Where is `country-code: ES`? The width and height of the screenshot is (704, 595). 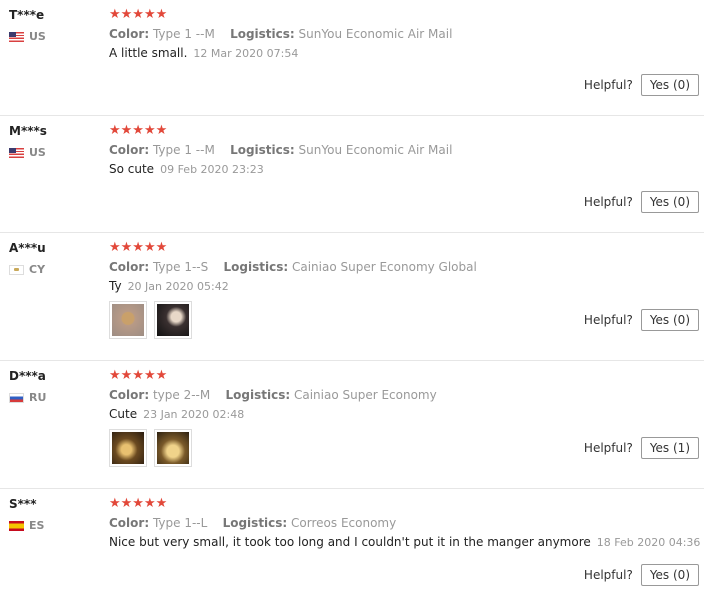
country-code: ES is located at coordinates (37, 525).